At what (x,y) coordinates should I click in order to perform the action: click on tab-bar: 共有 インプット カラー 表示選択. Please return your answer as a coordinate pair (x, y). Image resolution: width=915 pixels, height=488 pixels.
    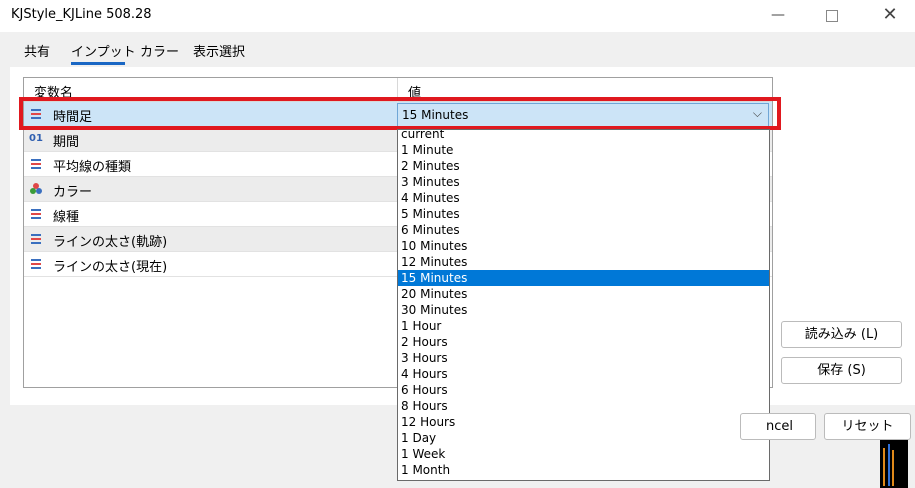
    Looking at the image, I should click on (457, 49).